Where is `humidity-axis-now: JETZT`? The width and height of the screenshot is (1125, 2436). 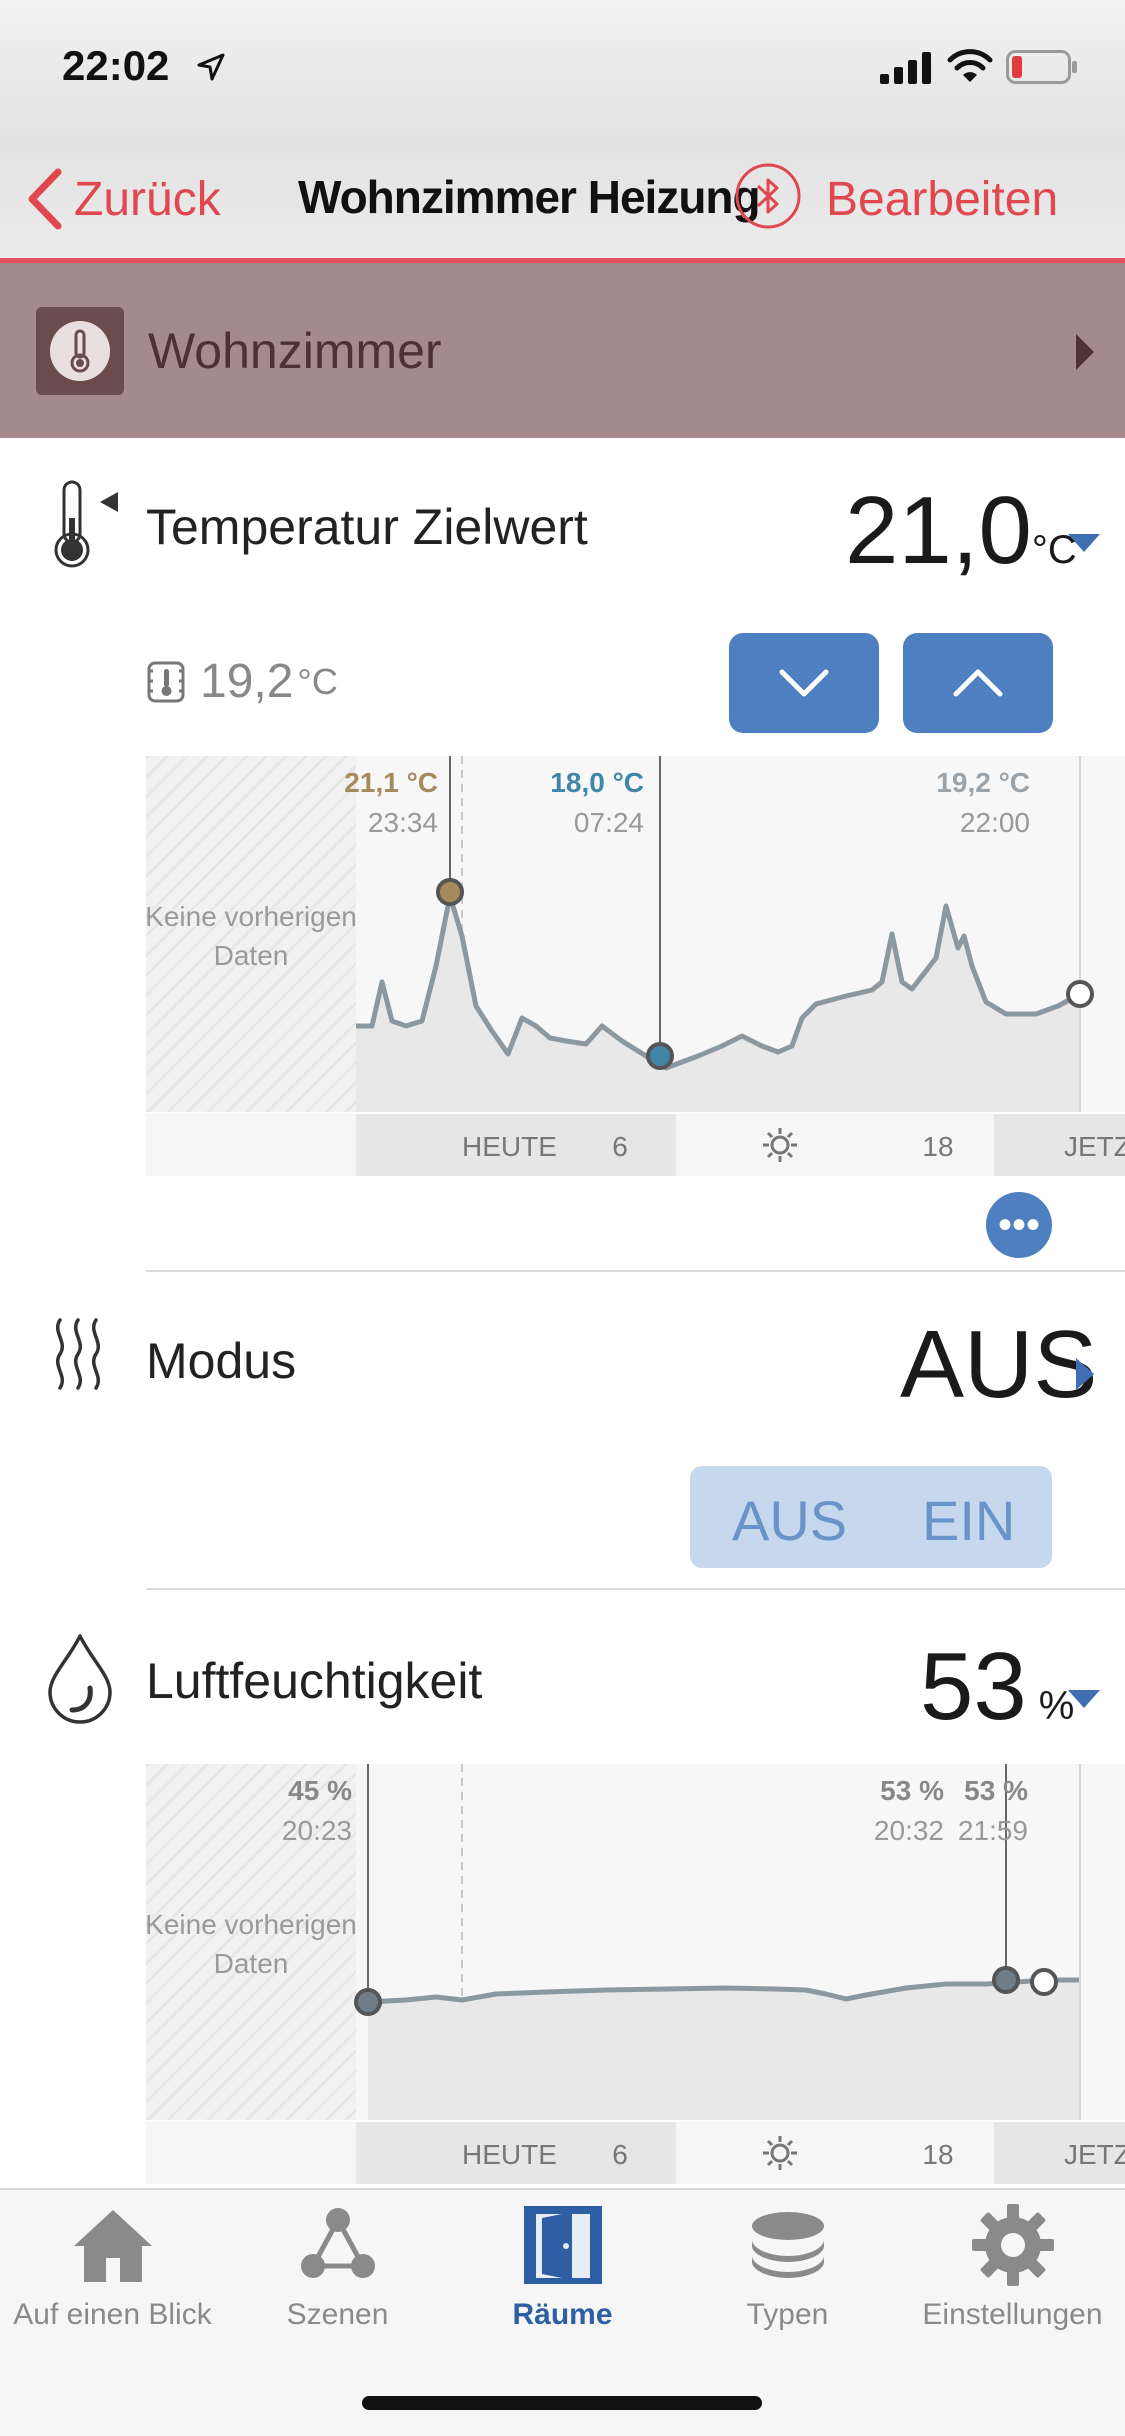 humidity-axis-now: JETZT is located at coordinates (1094, 2154).